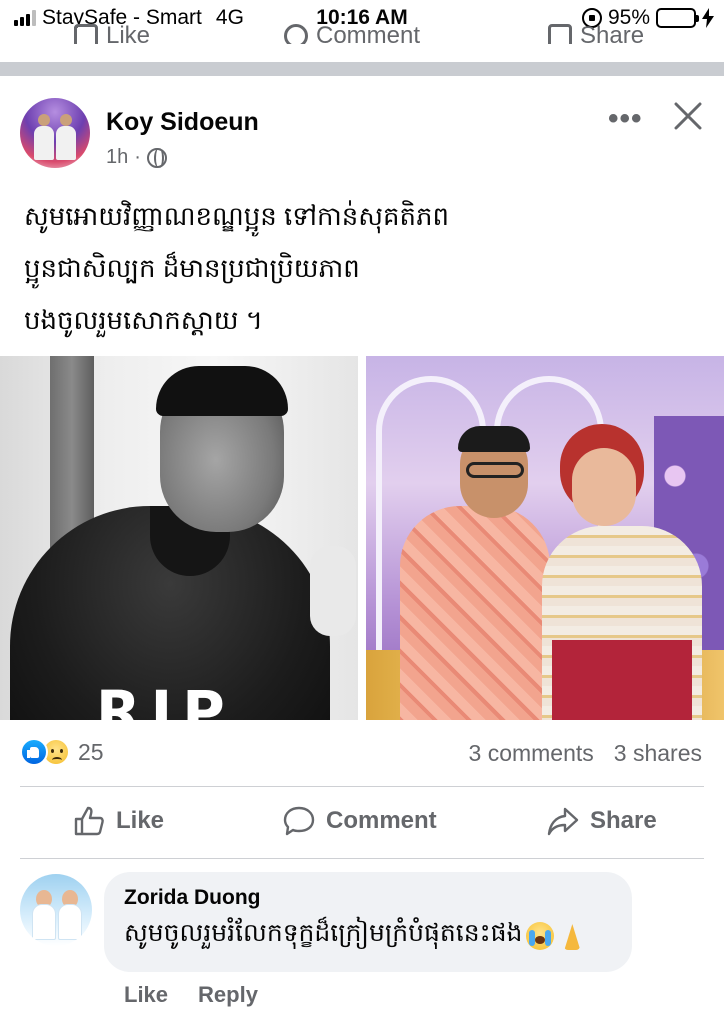  I want to click on post-text-line: បងចូលរួមសោកស្តាយ ។, so click(143, 320).